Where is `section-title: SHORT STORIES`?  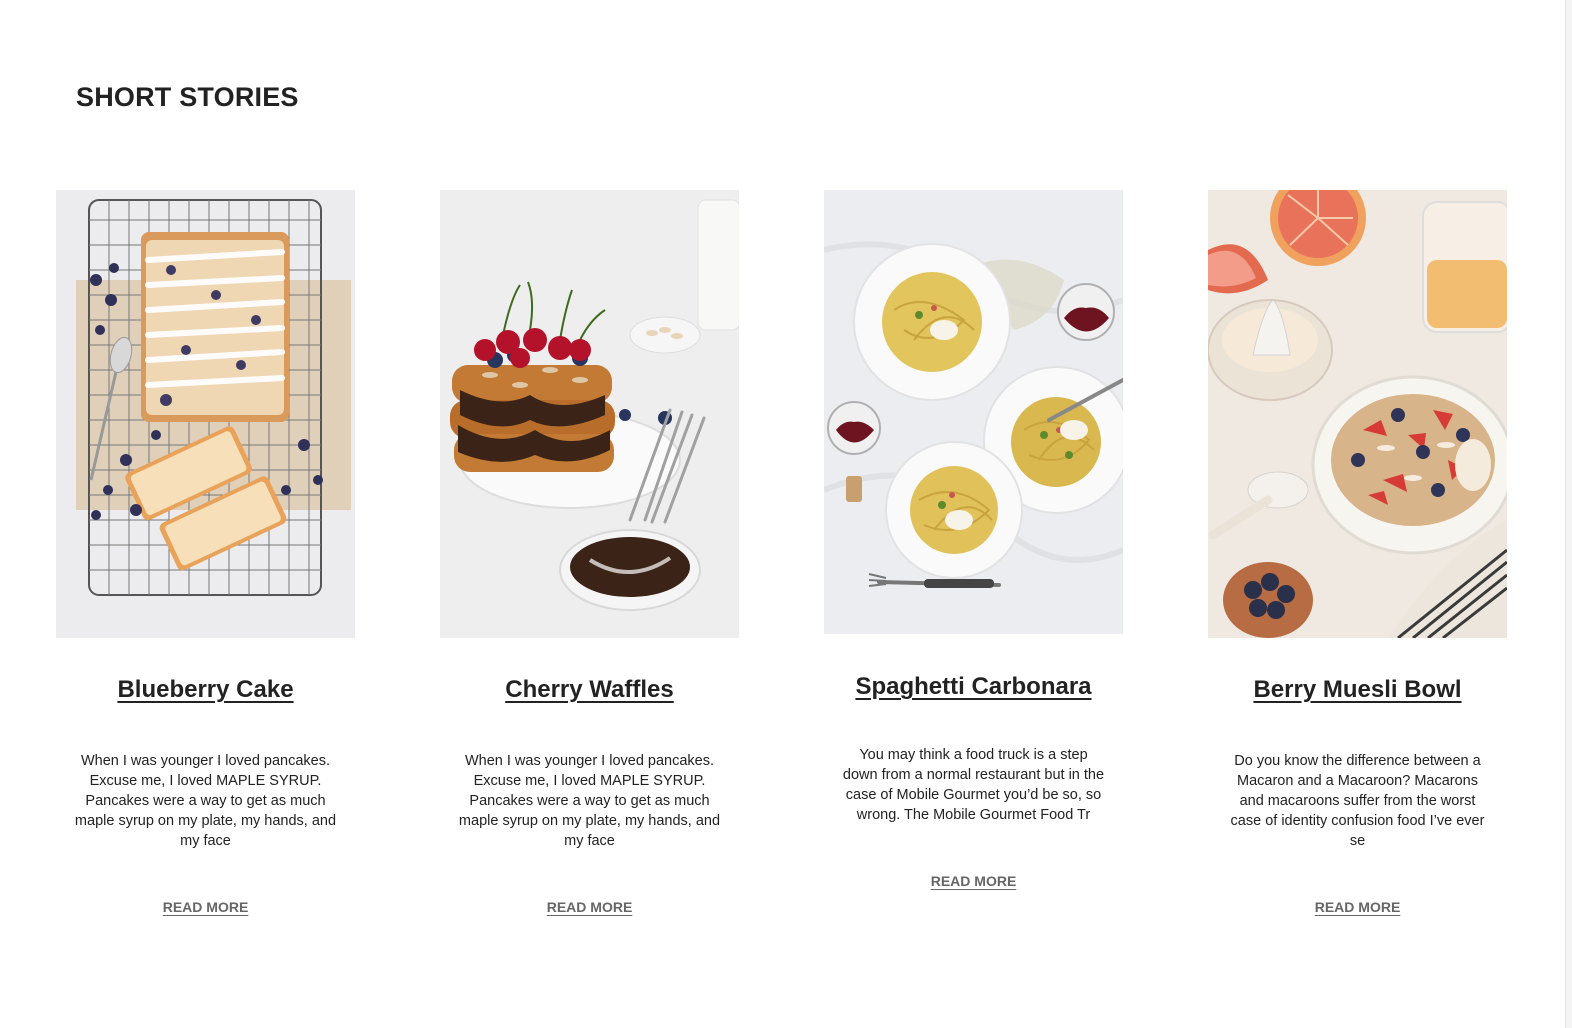 section-title: SHORT STORIES is located at coordinates (187, 97).